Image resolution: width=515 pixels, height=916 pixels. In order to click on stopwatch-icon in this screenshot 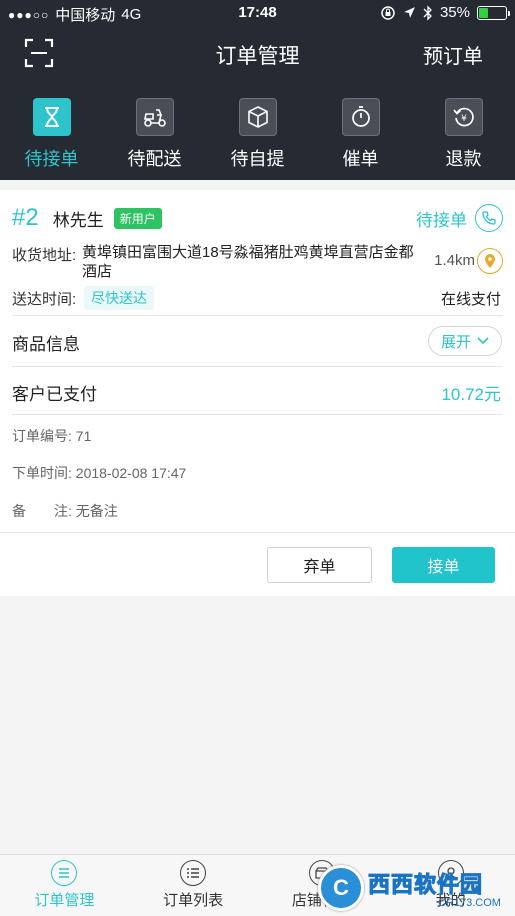, I will do `click(360, 117)`.